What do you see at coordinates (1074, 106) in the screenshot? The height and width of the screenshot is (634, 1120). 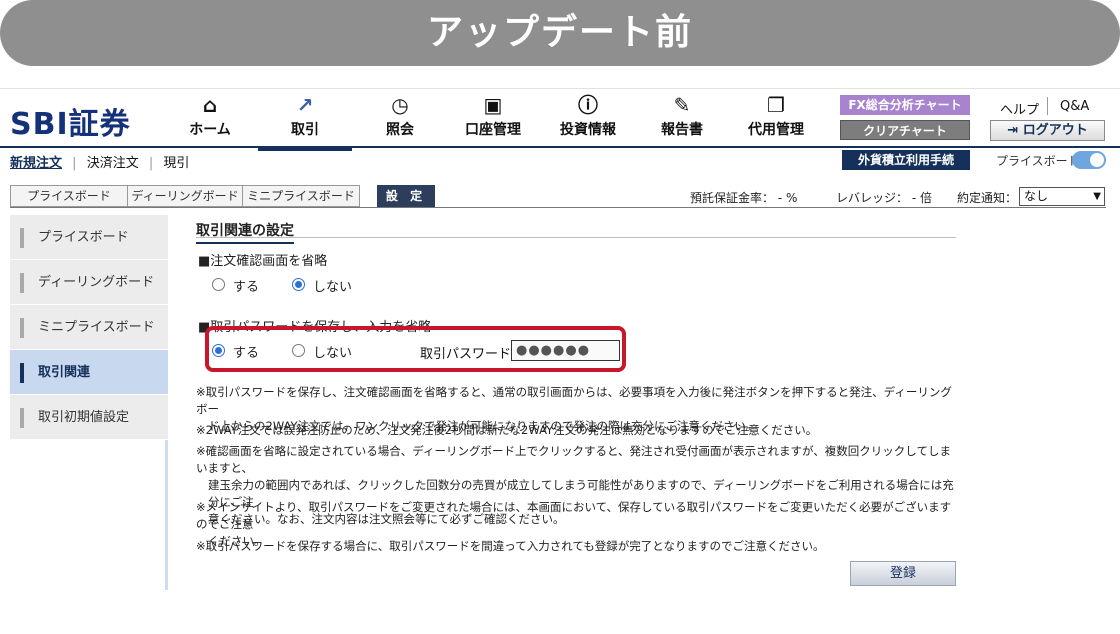 I see `qa-link: Q&A` at bounding box center [1074, 106].